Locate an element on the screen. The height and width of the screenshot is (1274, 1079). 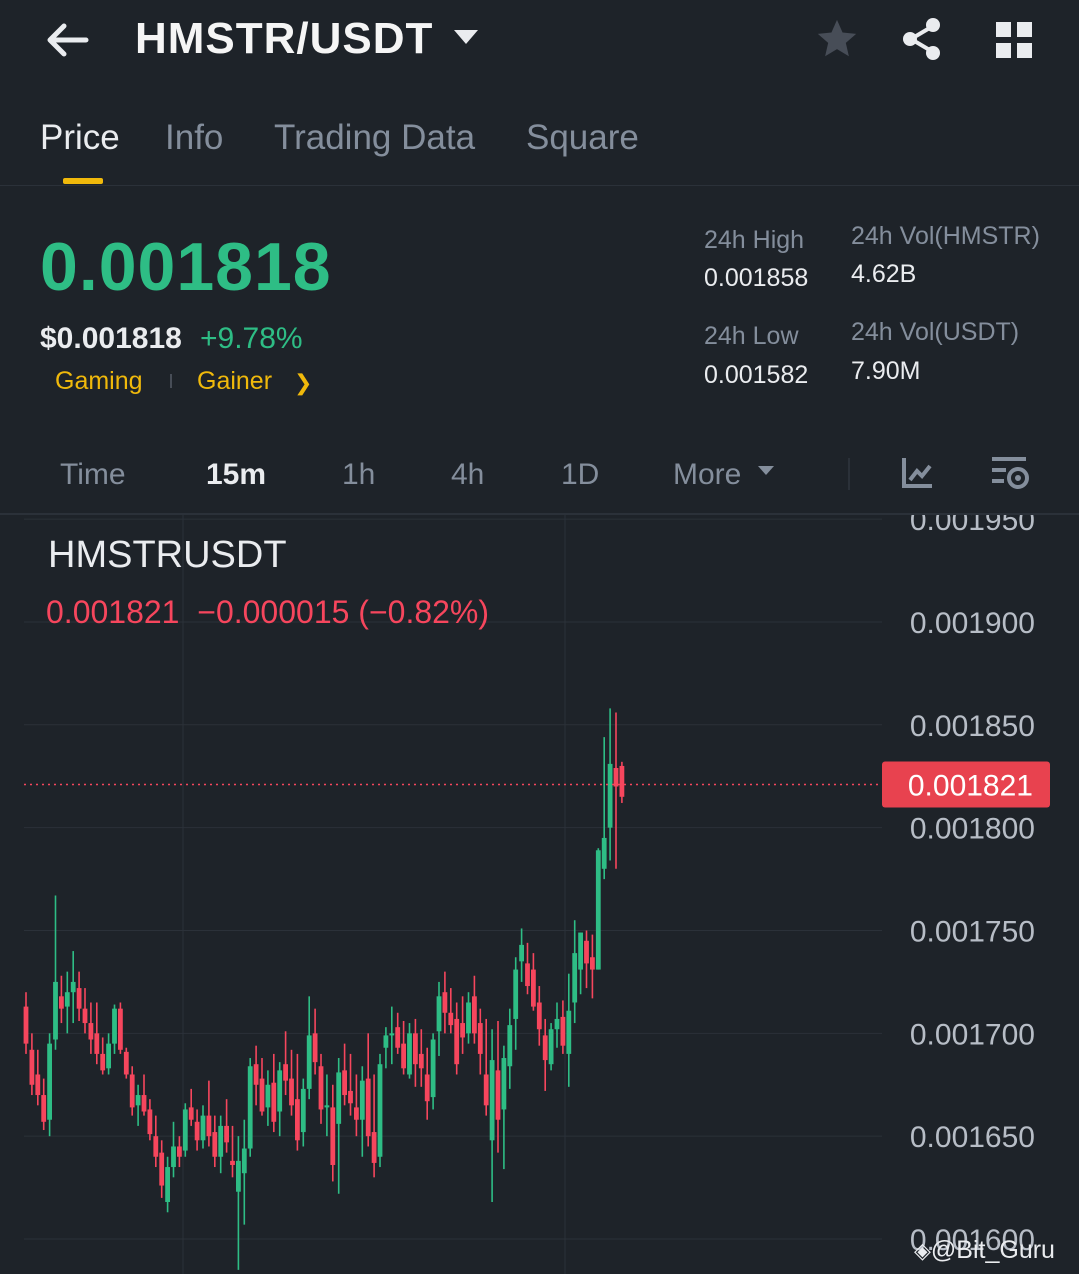
timeframe-15m: 15m is located at coordinates (236, 475).